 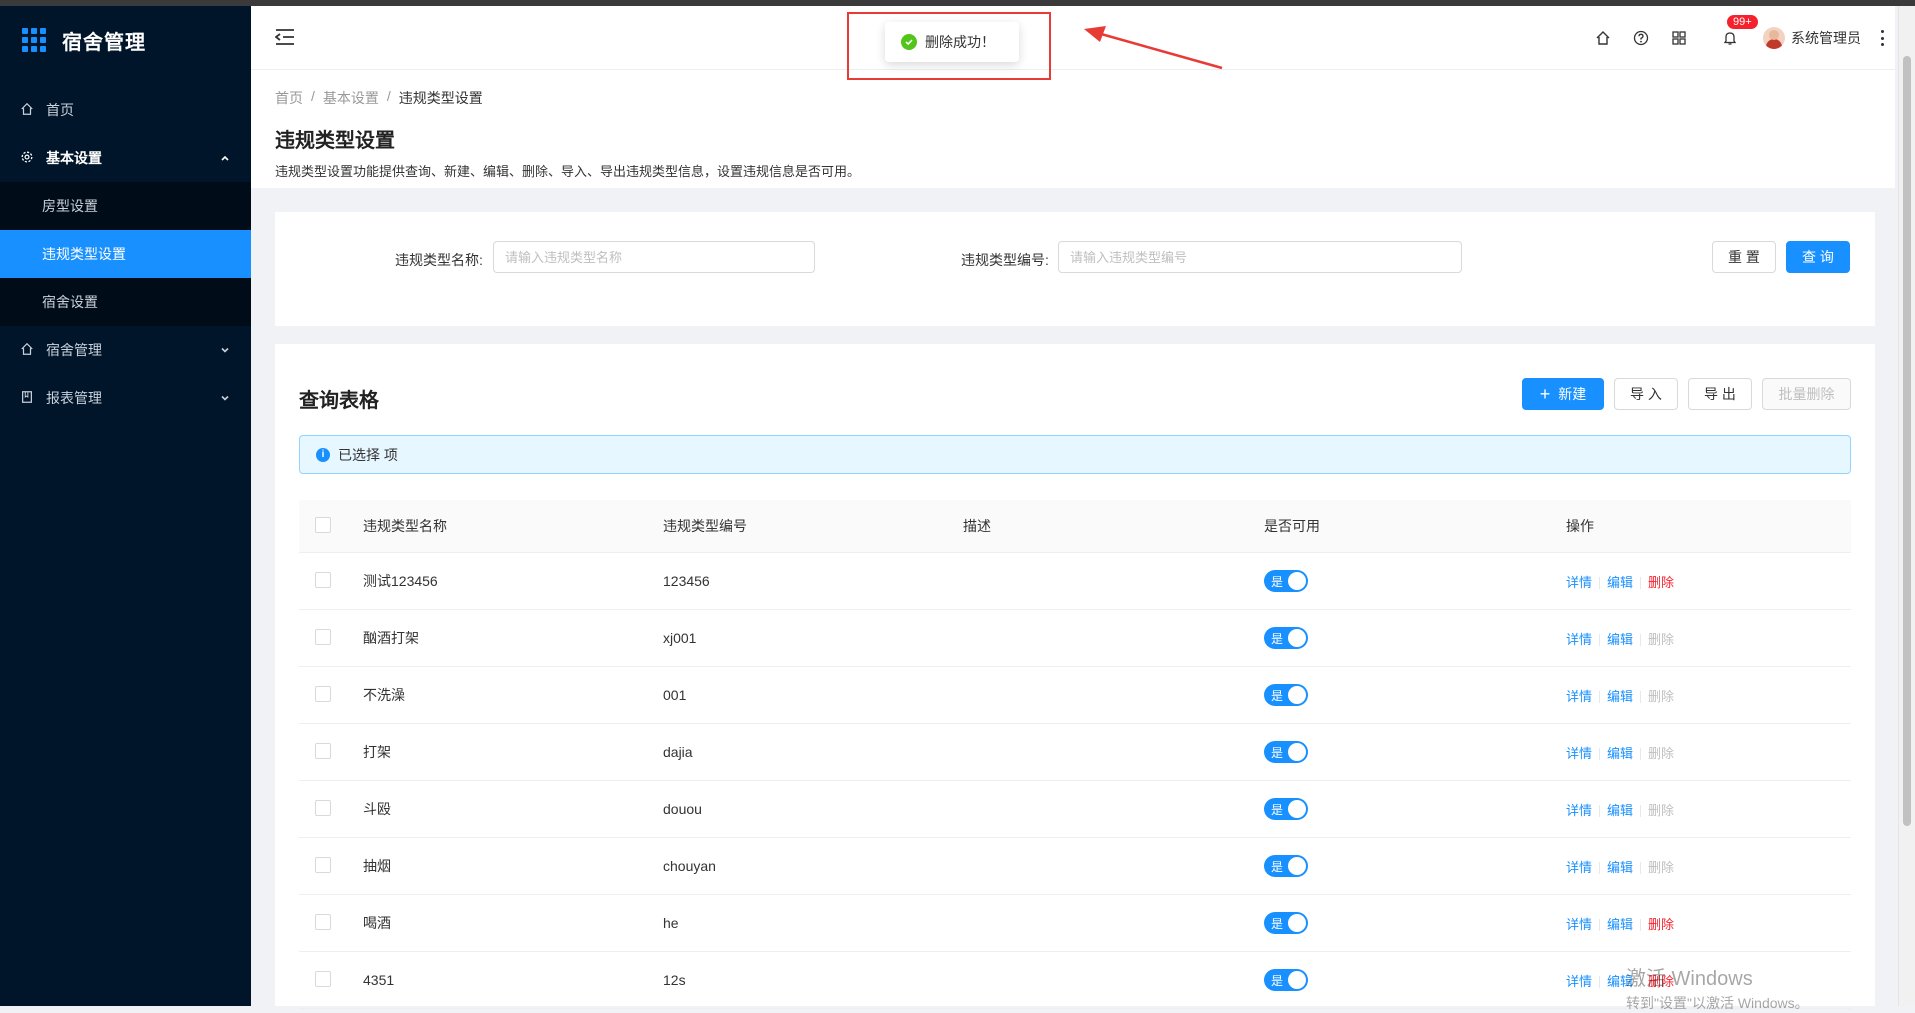 I want to click on sidebar-menu: 首页 基本设置 房型设置 违规类型设置 宿舍设置 宿舍管理 报表管理, so click(x=125, y=254).